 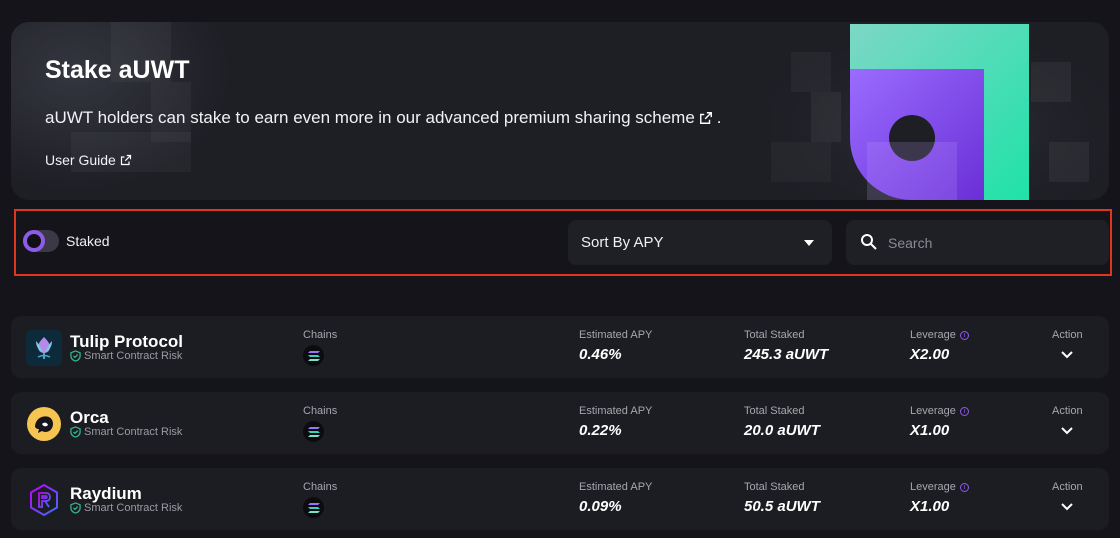 What do you see at coordinates (719, 117) in the screenshot?
I see `hero-description-suffix: .` at bounding box center [719, 117].